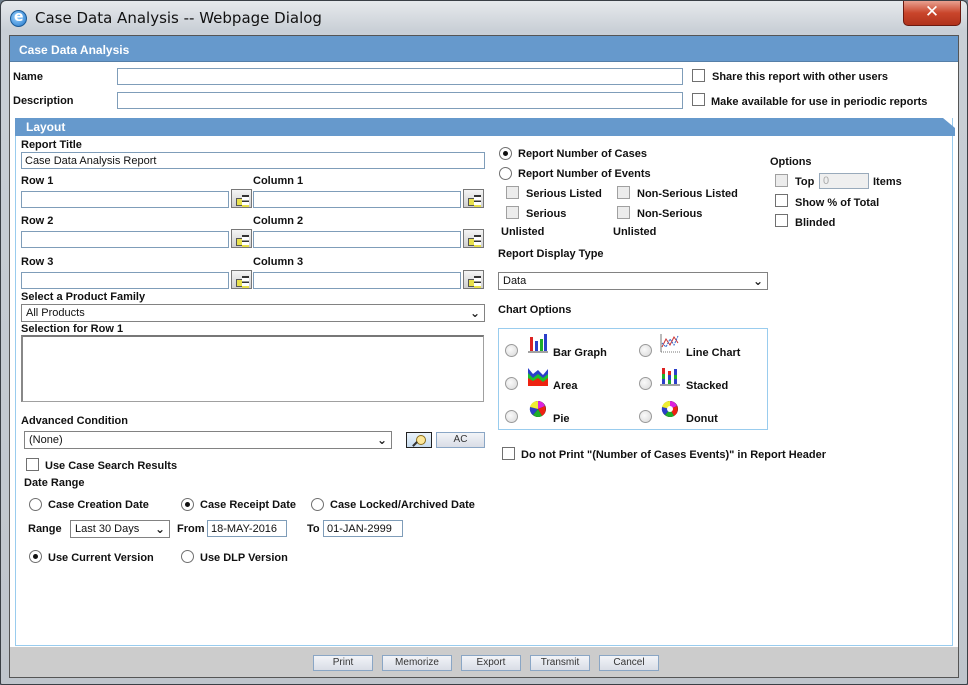 The image size is (968, 685). I want to click on memorize-button: Memorize, so click(417, 663).